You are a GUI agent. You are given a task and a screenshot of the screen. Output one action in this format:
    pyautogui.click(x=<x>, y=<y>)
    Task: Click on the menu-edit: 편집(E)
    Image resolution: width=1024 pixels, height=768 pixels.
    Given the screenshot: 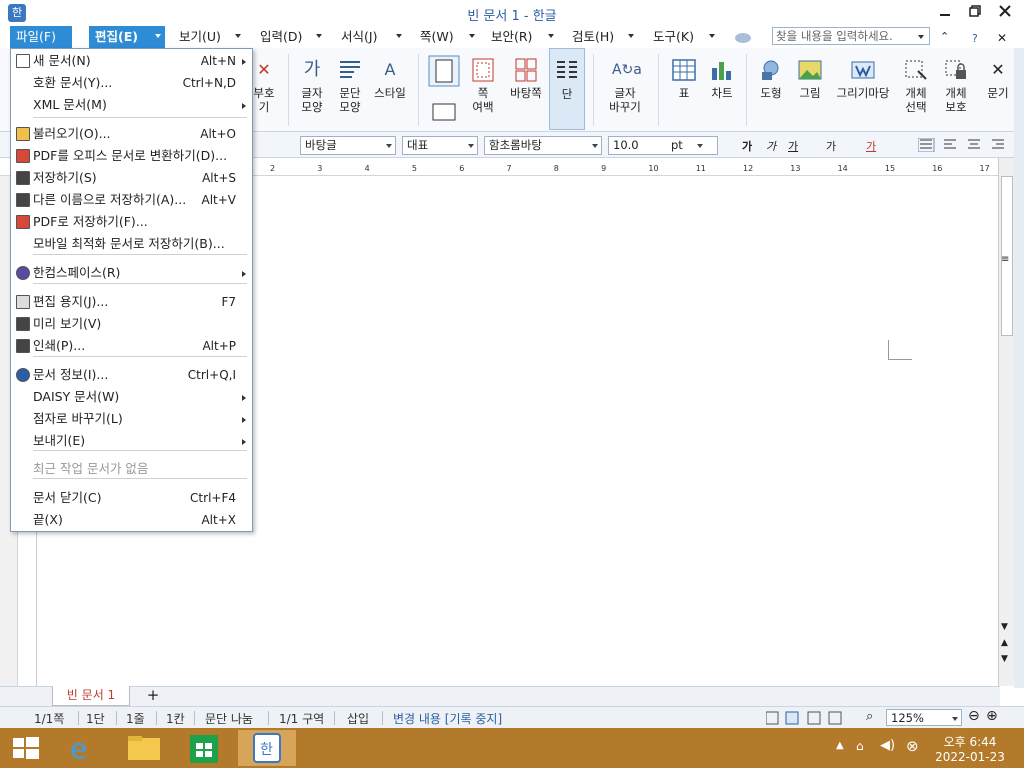 What is the action you would take?
    pyautogui.click(x=127, y=37)
    